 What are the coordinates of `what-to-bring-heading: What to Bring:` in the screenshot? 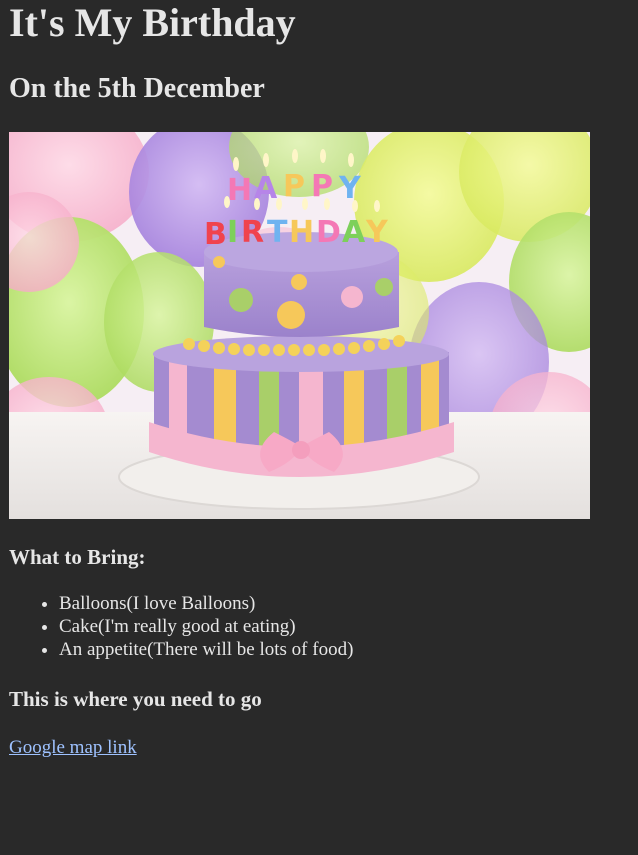 It's located at (77, 557).